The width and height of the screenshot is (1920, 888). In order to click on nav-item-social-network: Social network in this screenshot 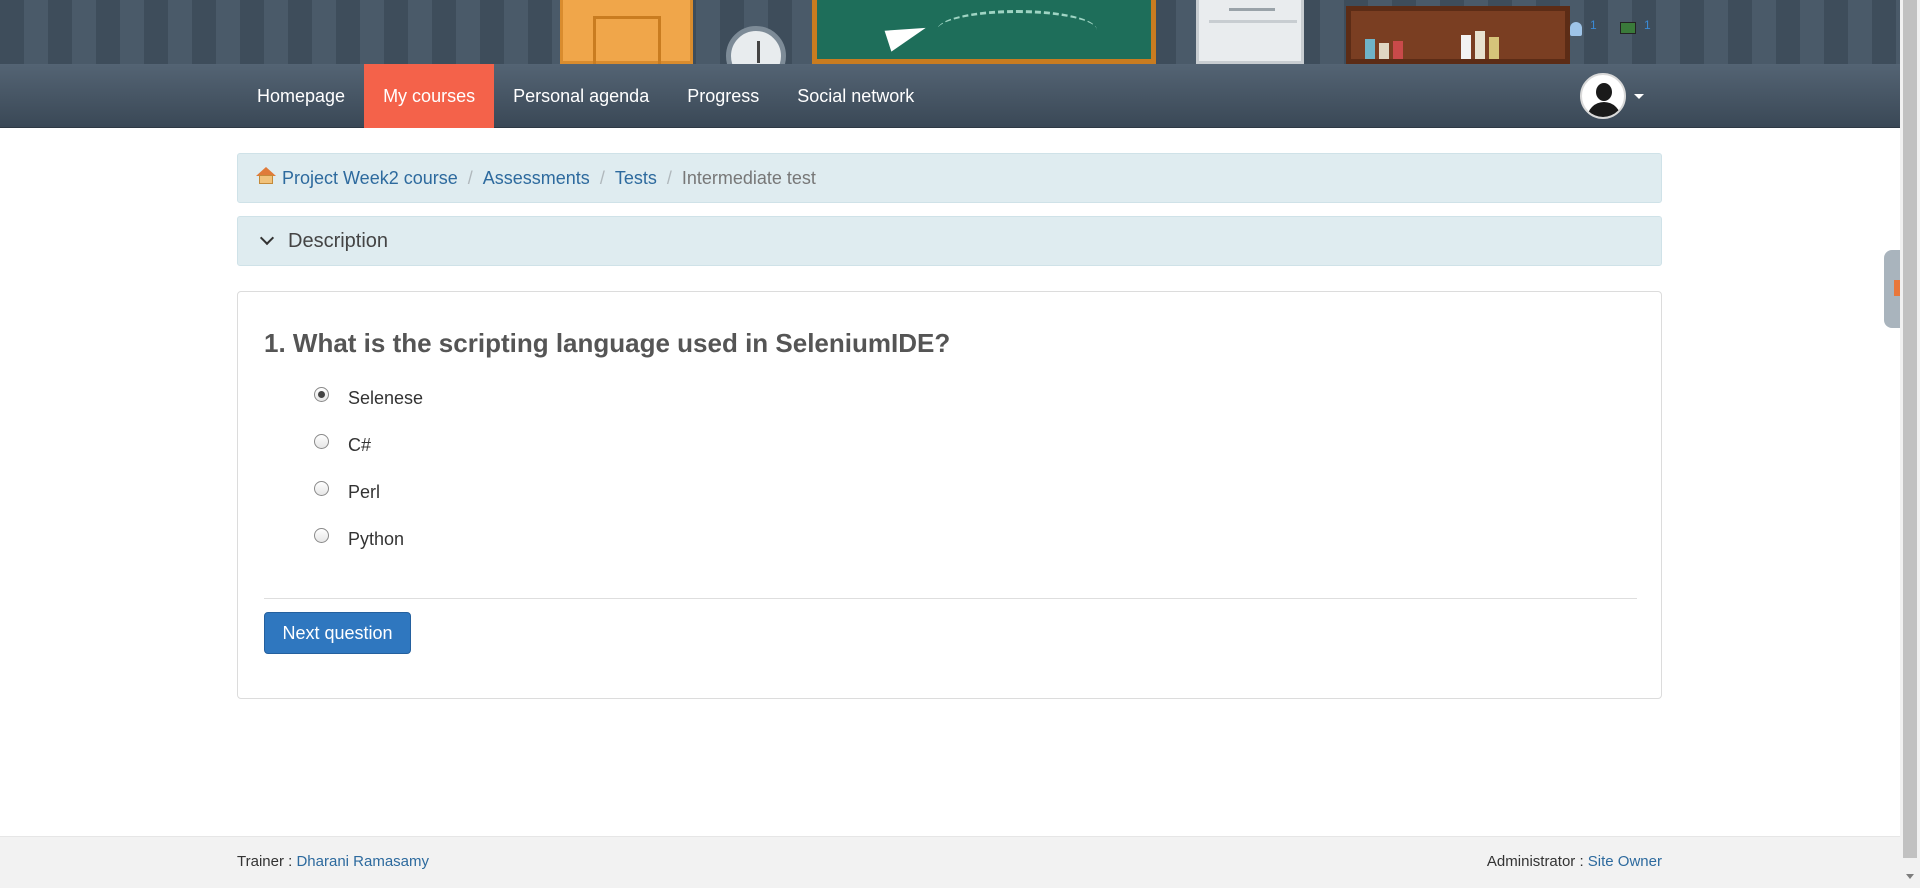, I will do `click(855, 96)`.